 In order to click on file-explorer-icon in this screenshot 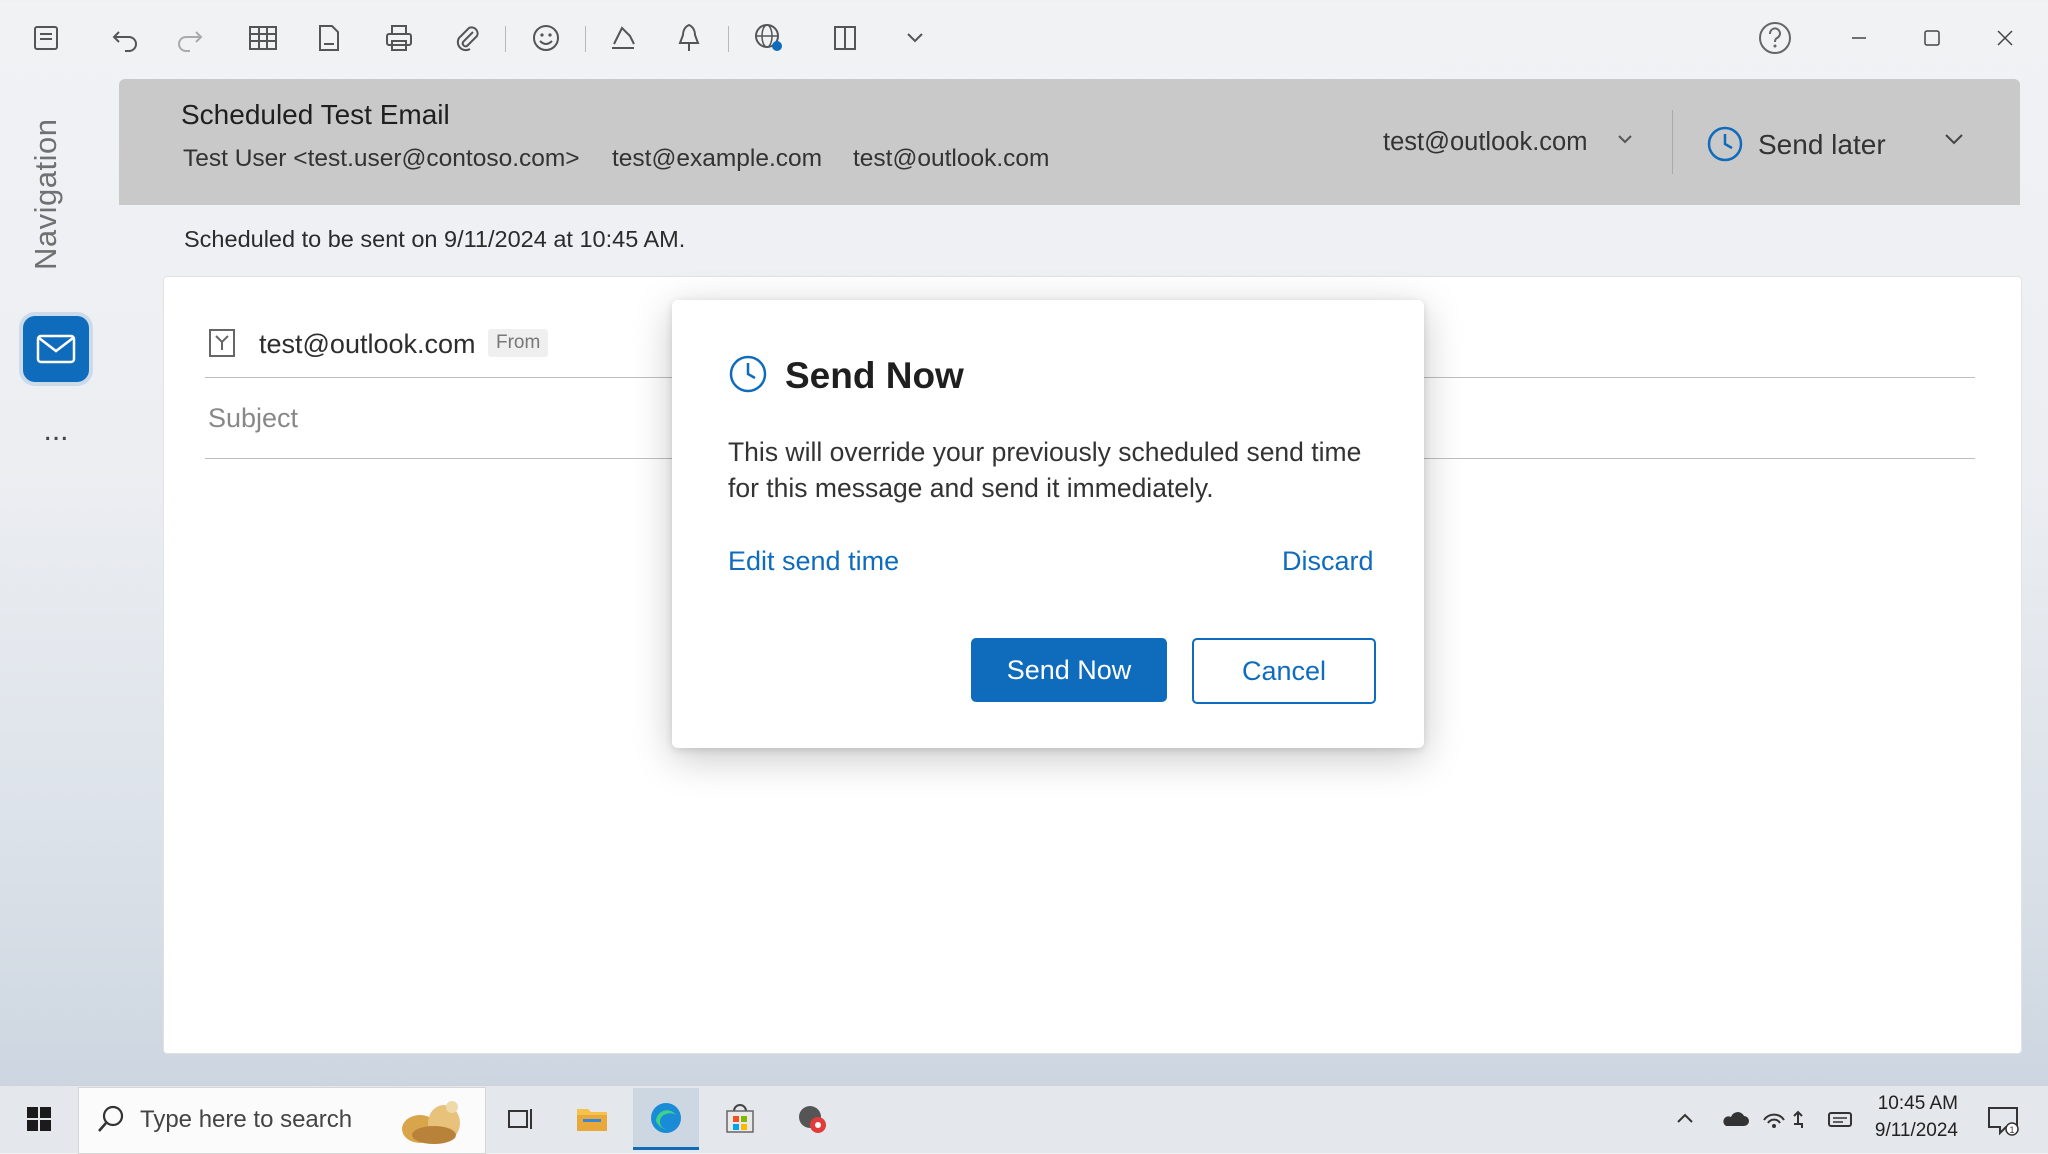, I will do `click(592, 1119)`.